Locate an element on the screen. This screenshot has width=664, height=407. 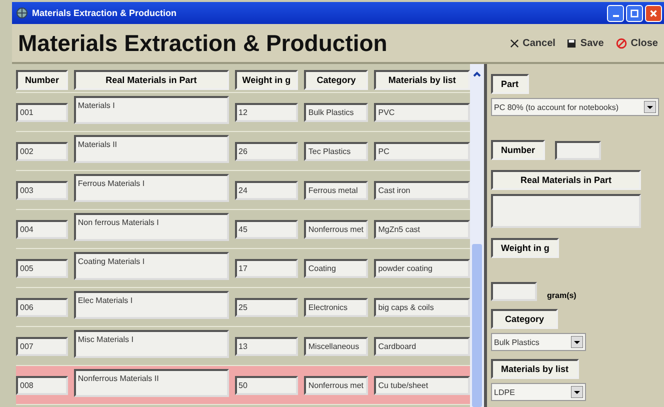
material-list-field: MgZn5 cast is located at coordinates (422, 229).